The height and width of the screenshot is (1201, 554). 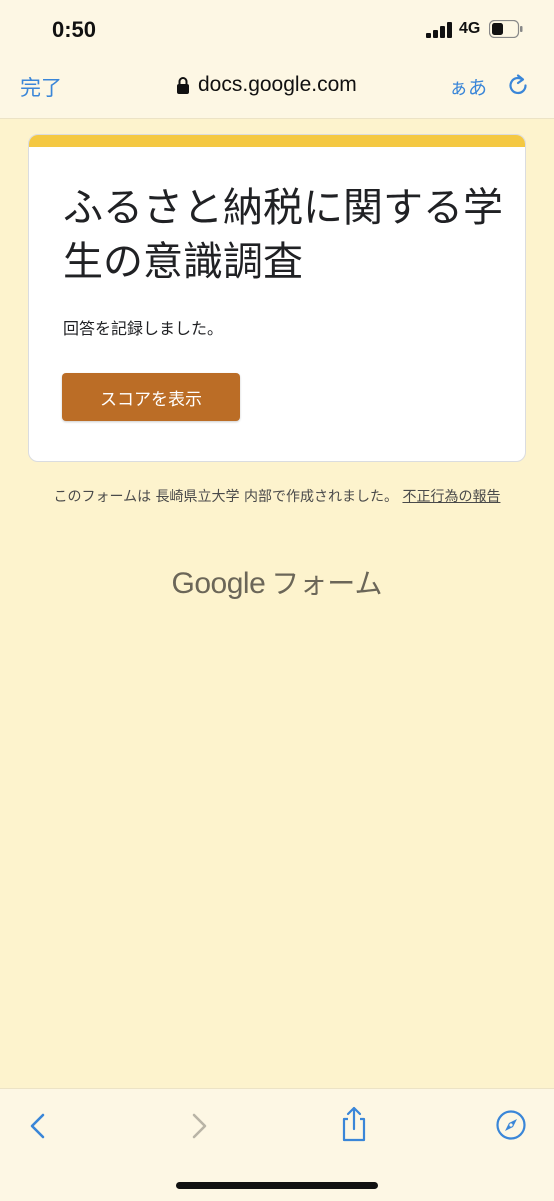 I want to click on footer-note: このフォームは 長崎県立大学 内部で作成されました。 不正行為の報告, so click(x=277, y=497).